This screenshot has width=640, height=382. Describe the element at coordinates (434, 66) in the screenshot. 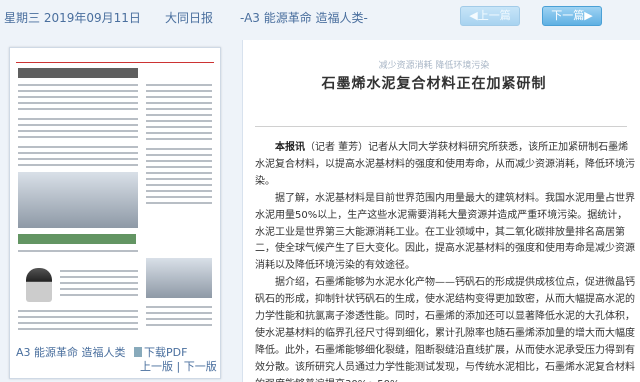

I see `article-subtitle: 减少资源消耗 降低环境污染` at that location.